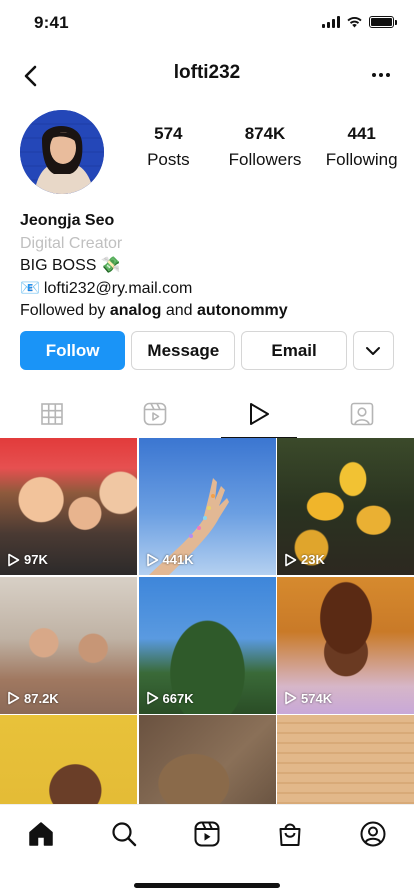 This screenshot has height=896, width=414. I want to click on profile-actions: Follow Message Email, so click(207, 350).